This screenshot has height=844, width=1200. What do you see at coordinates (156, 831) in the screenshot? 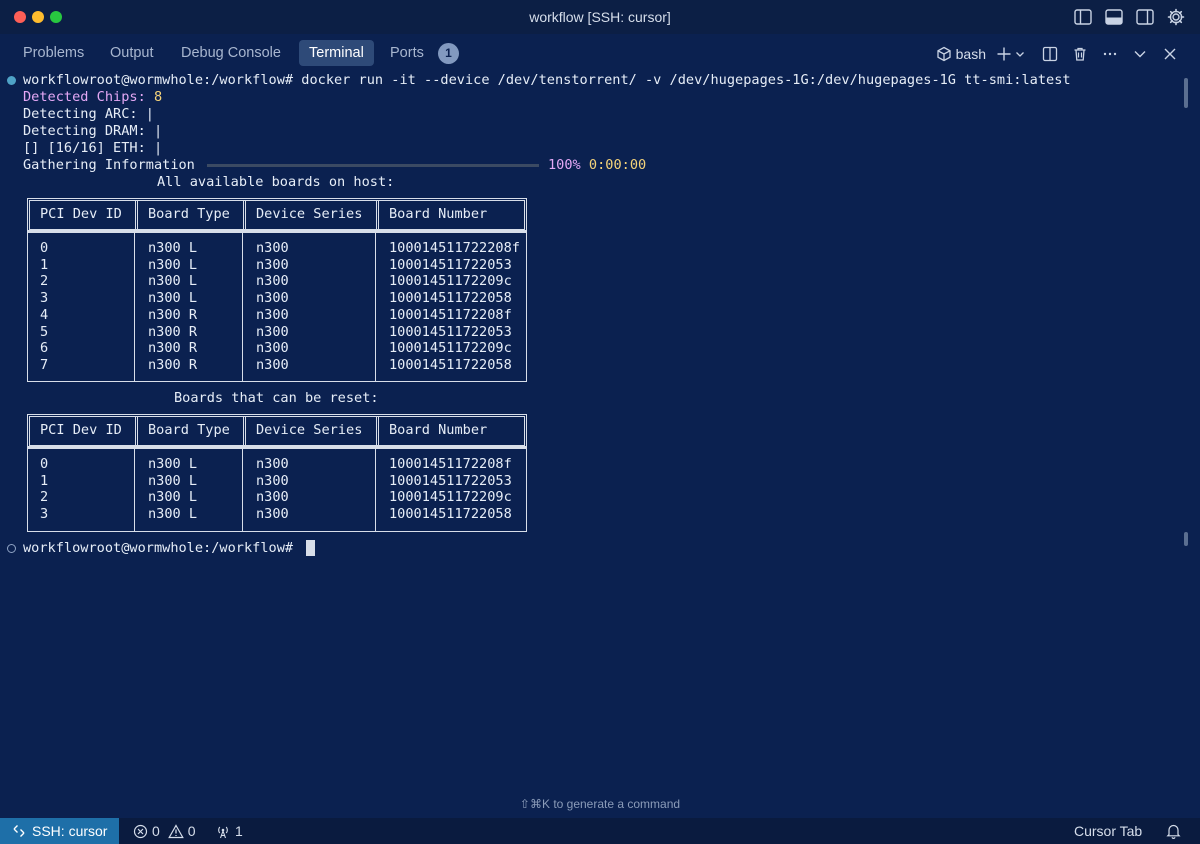
I see `error-count: 0` at bounding box center [156, 831].